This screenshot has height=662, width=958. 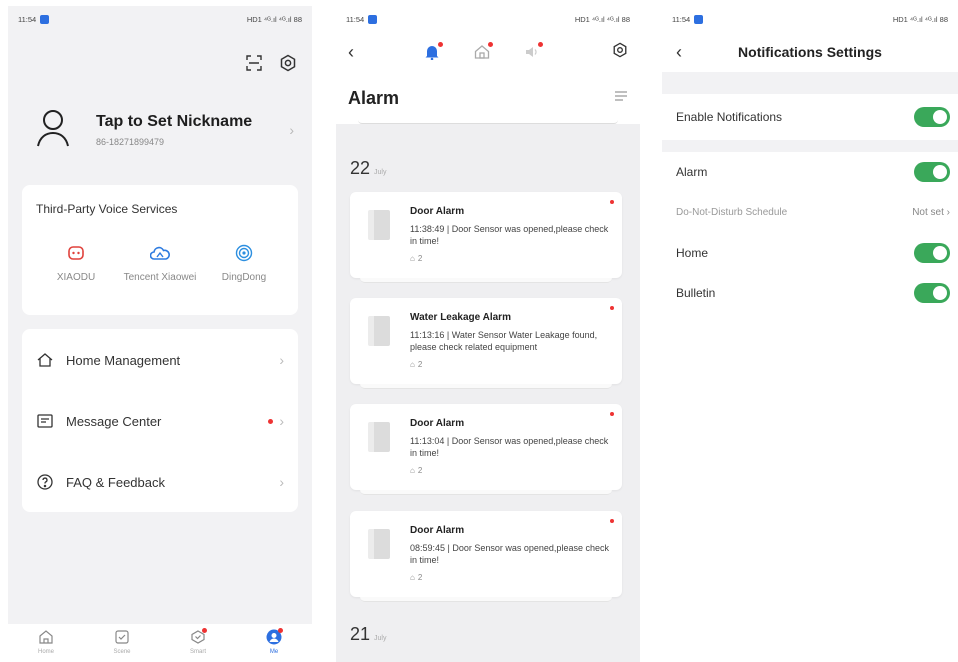 I want to click on avatar-icon, so click(x=56, y=130).